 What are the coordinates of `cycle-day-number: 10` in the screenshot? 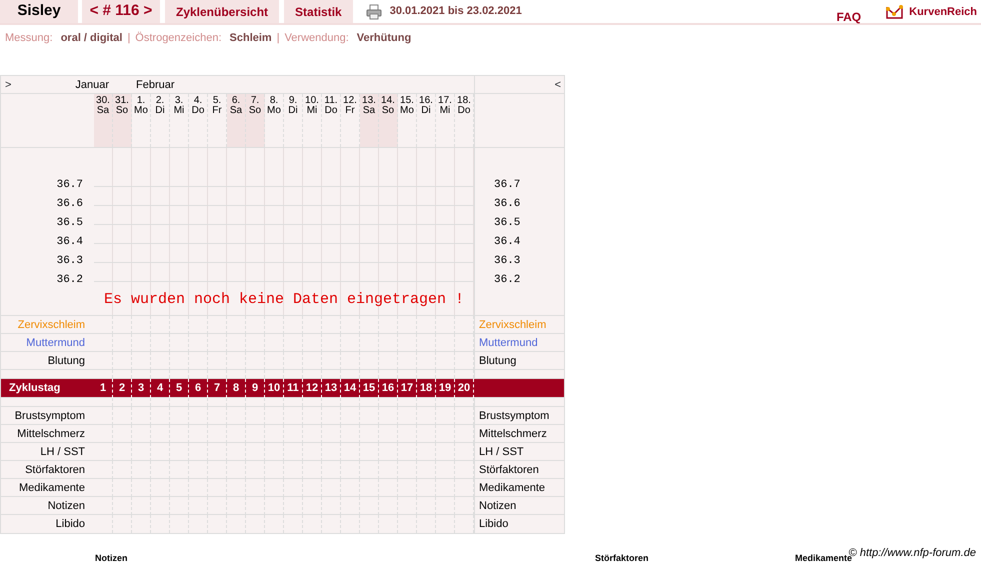 It's located at (274, 388).